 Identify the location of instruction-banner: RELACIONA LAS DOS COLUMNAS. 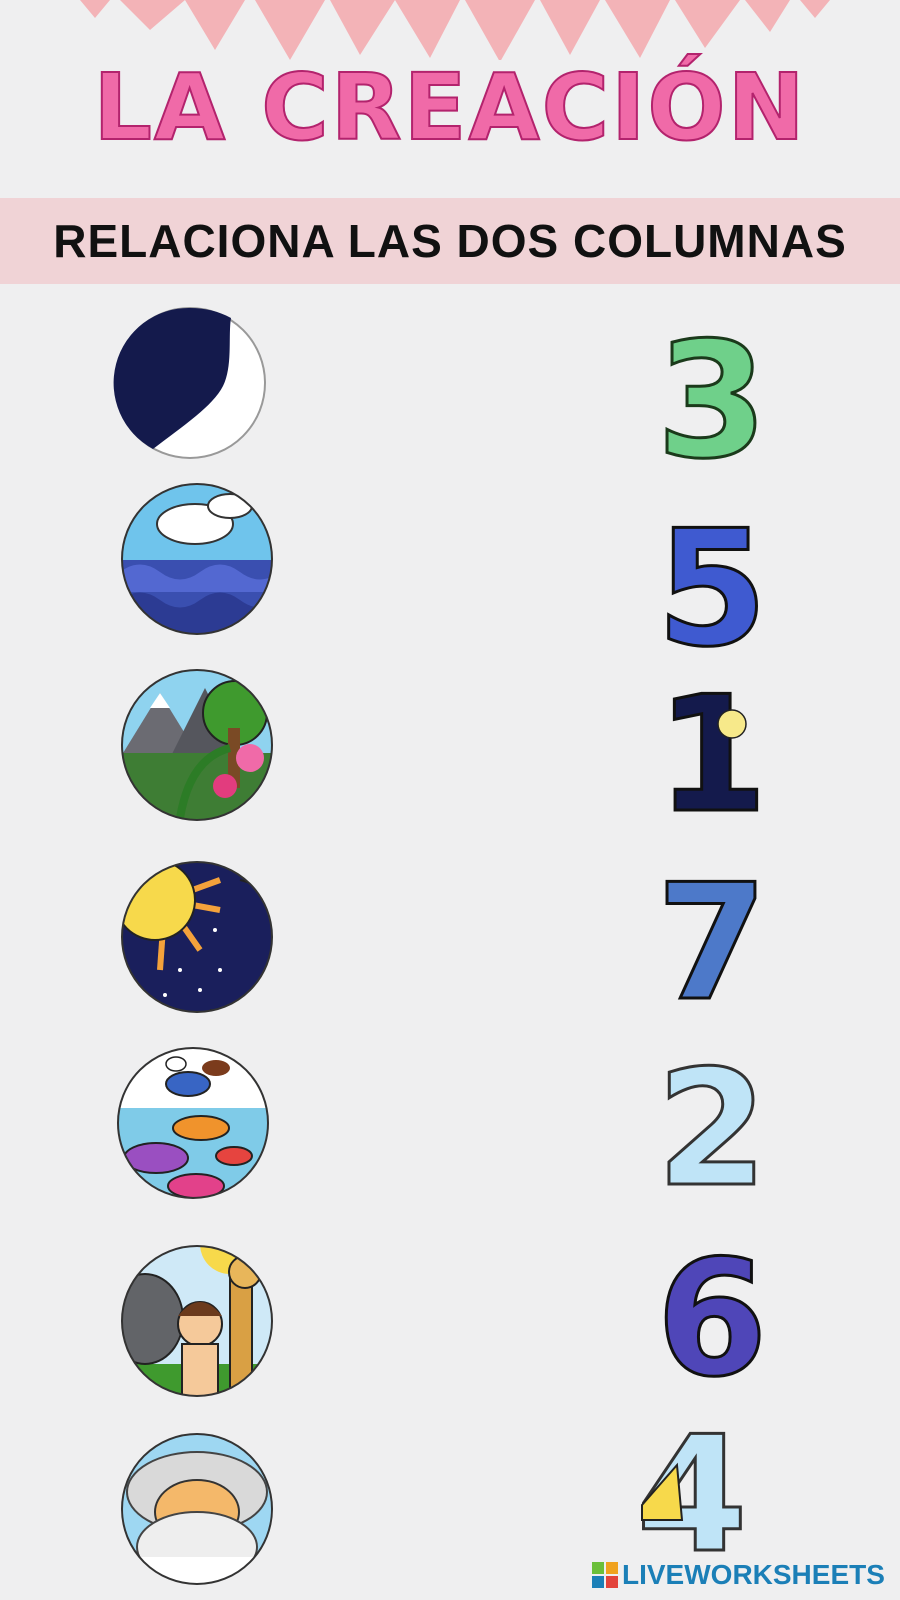
(450, 241).